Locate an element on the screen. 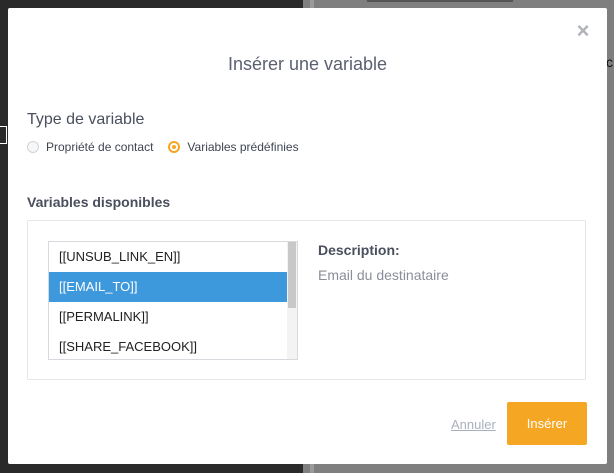 The height and width of the screenshot is (473, 614). close-icon: × is located at coordinates (583, 31).